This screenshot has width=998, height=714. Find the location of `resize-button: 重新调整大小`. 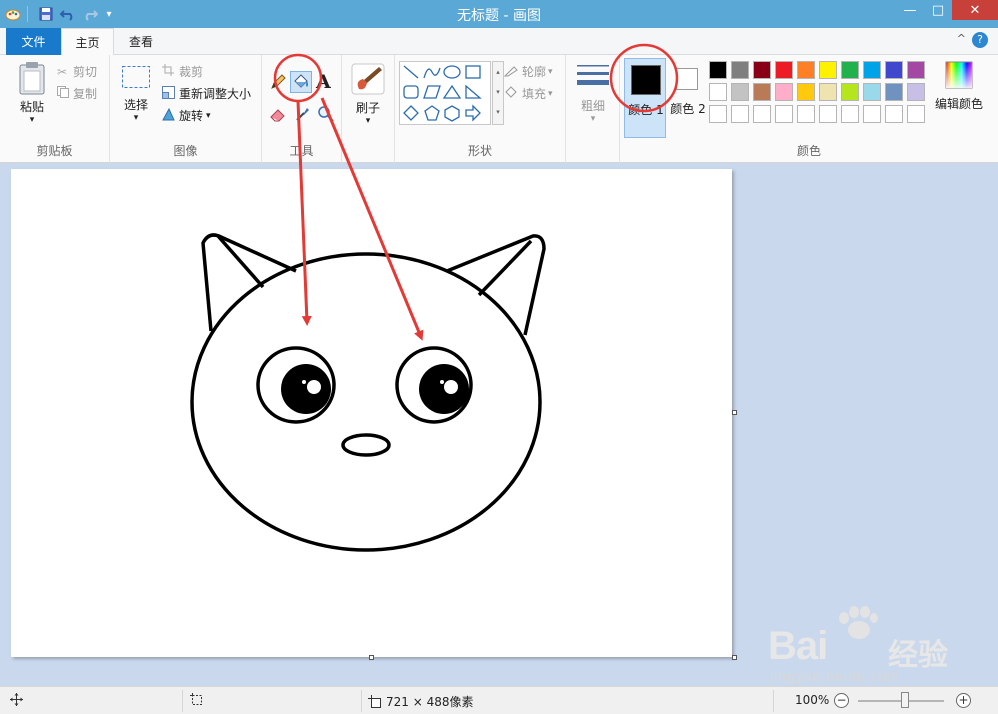

resize-button: 重新调整大小 is located at coordinates (206, 93).